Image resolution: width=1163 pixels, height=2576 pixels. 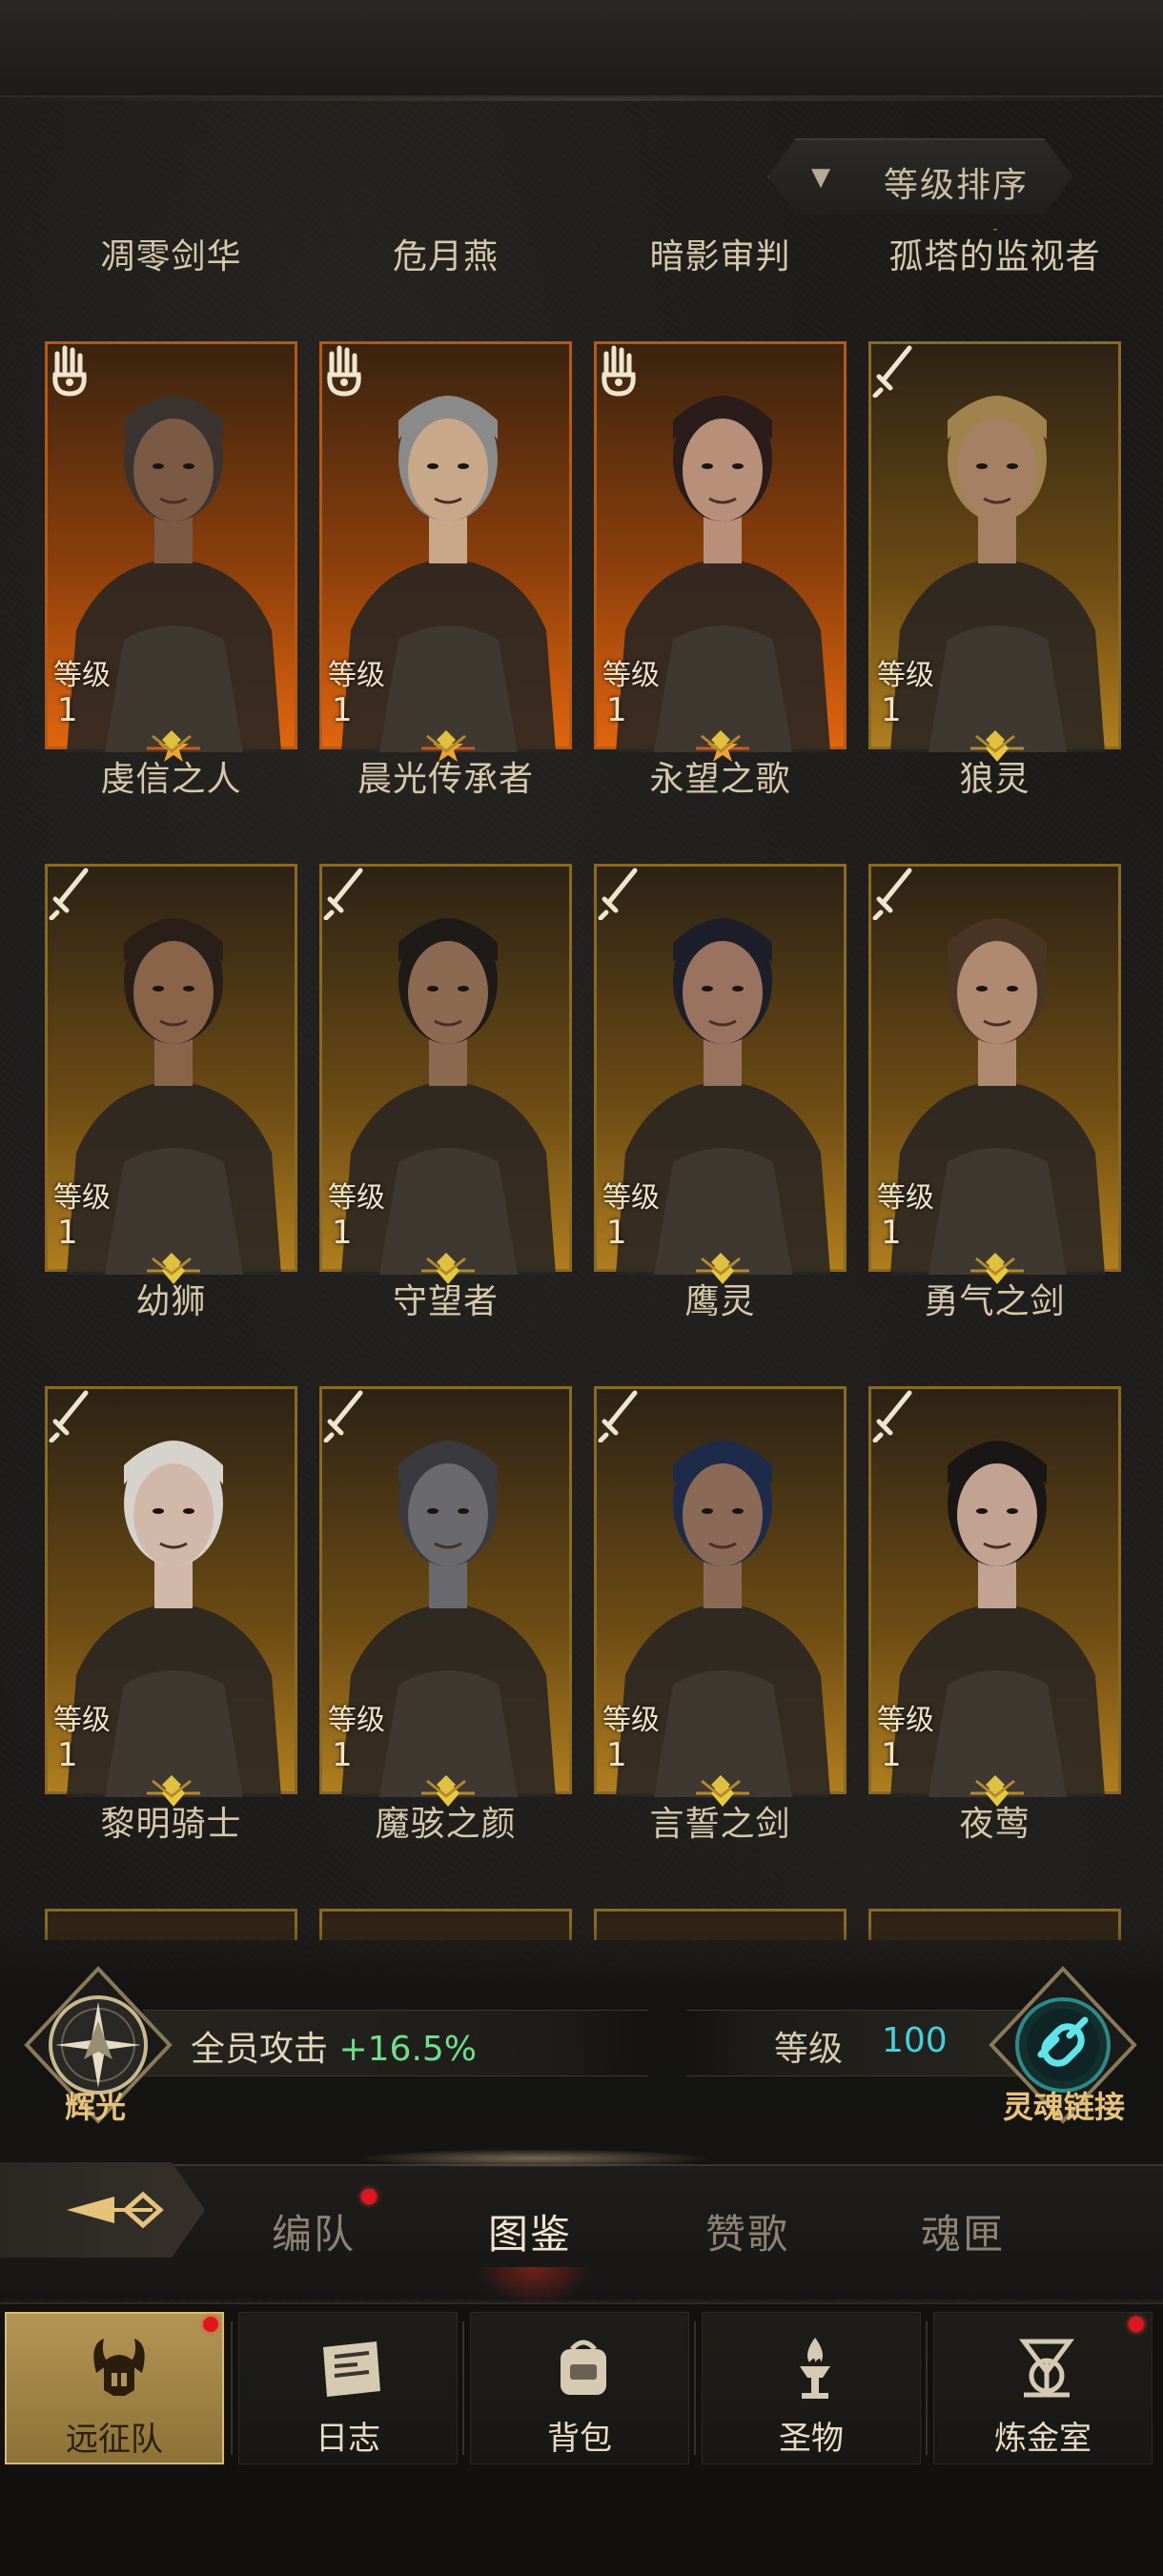 I want to click on hero-card: 黎明骑士, so click(x=171, y=1857).